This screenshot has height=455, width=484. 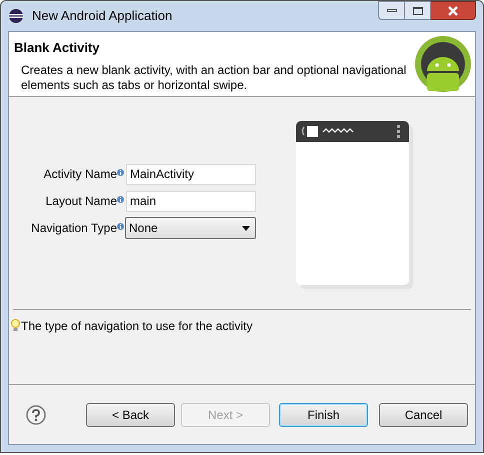 What do you see at coordinates (191, 174) in the screenshot?
I see `text-field: MainActivity` at bounding box center [191, 174].